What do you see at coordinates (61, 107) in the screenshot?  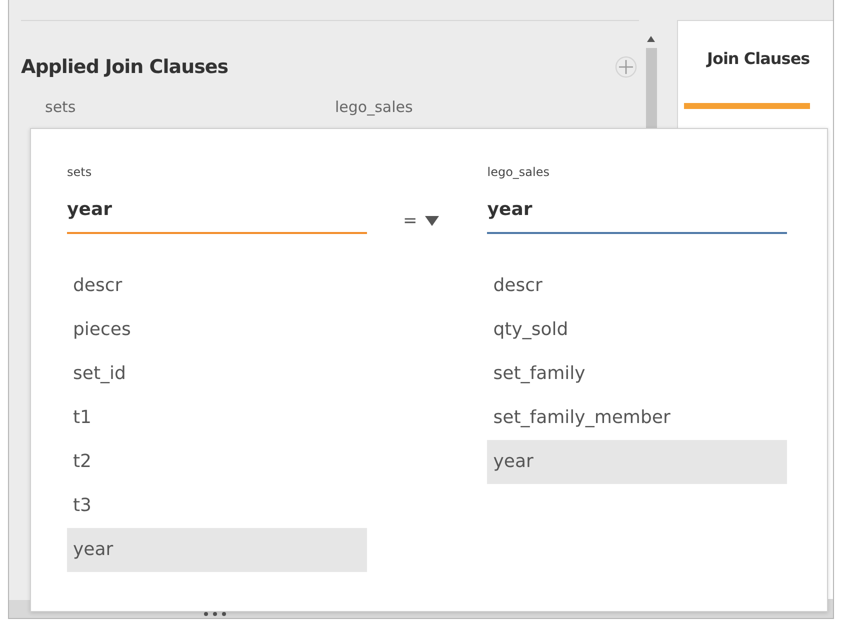 I see `column-label: sets` at bounding box center [61, 107].